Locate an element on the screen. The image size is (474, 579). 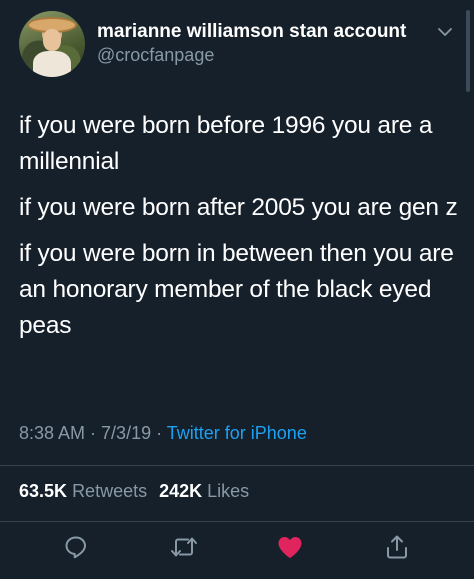
avatar is located at coordinates (52, 44).